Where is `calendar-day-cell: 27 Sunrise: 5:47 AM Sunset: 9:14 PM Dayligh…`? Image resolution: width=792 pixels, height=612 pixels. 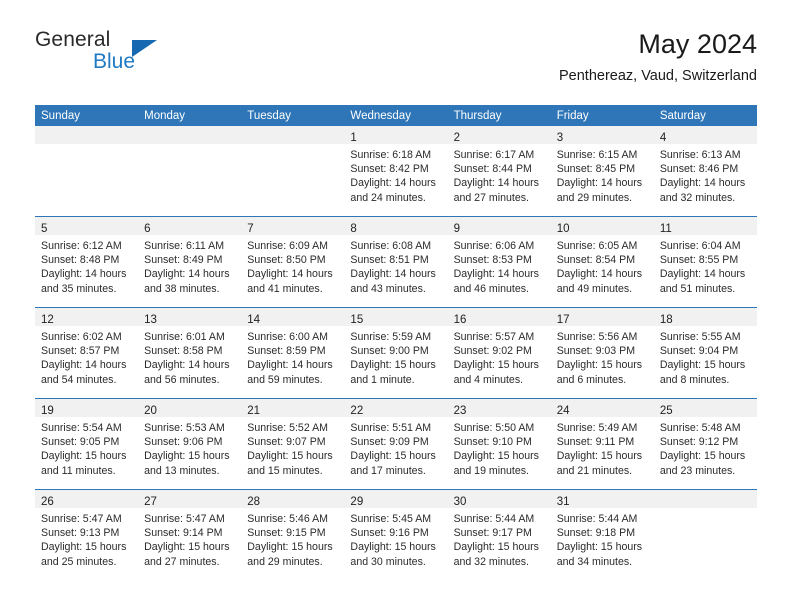 calendar-day-cell: 27 Sunrise: 5:47 AM Sunset: 9:14 PM Dayligh… is located at coordinates (190, 535).